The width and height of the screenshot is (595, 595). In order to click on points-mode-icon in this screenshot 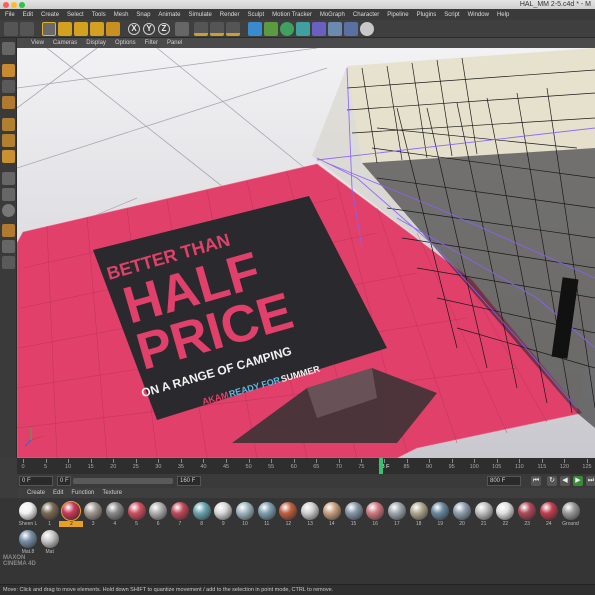, I will do `click(8, 124)`.